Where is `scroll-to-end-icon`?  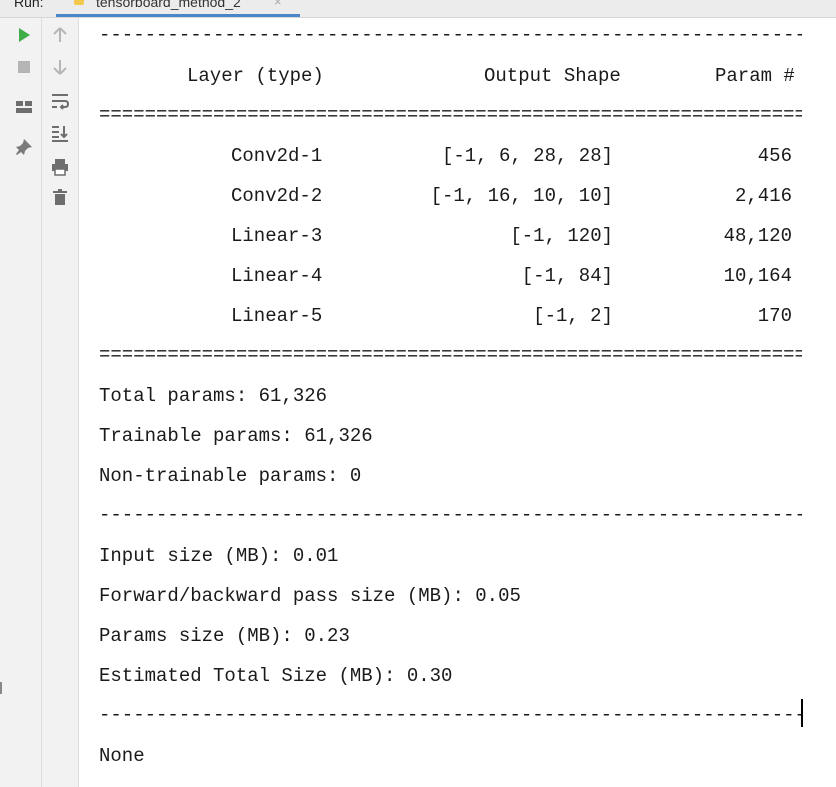 scroll-to-end-icon is located at coordinates (60, 133).